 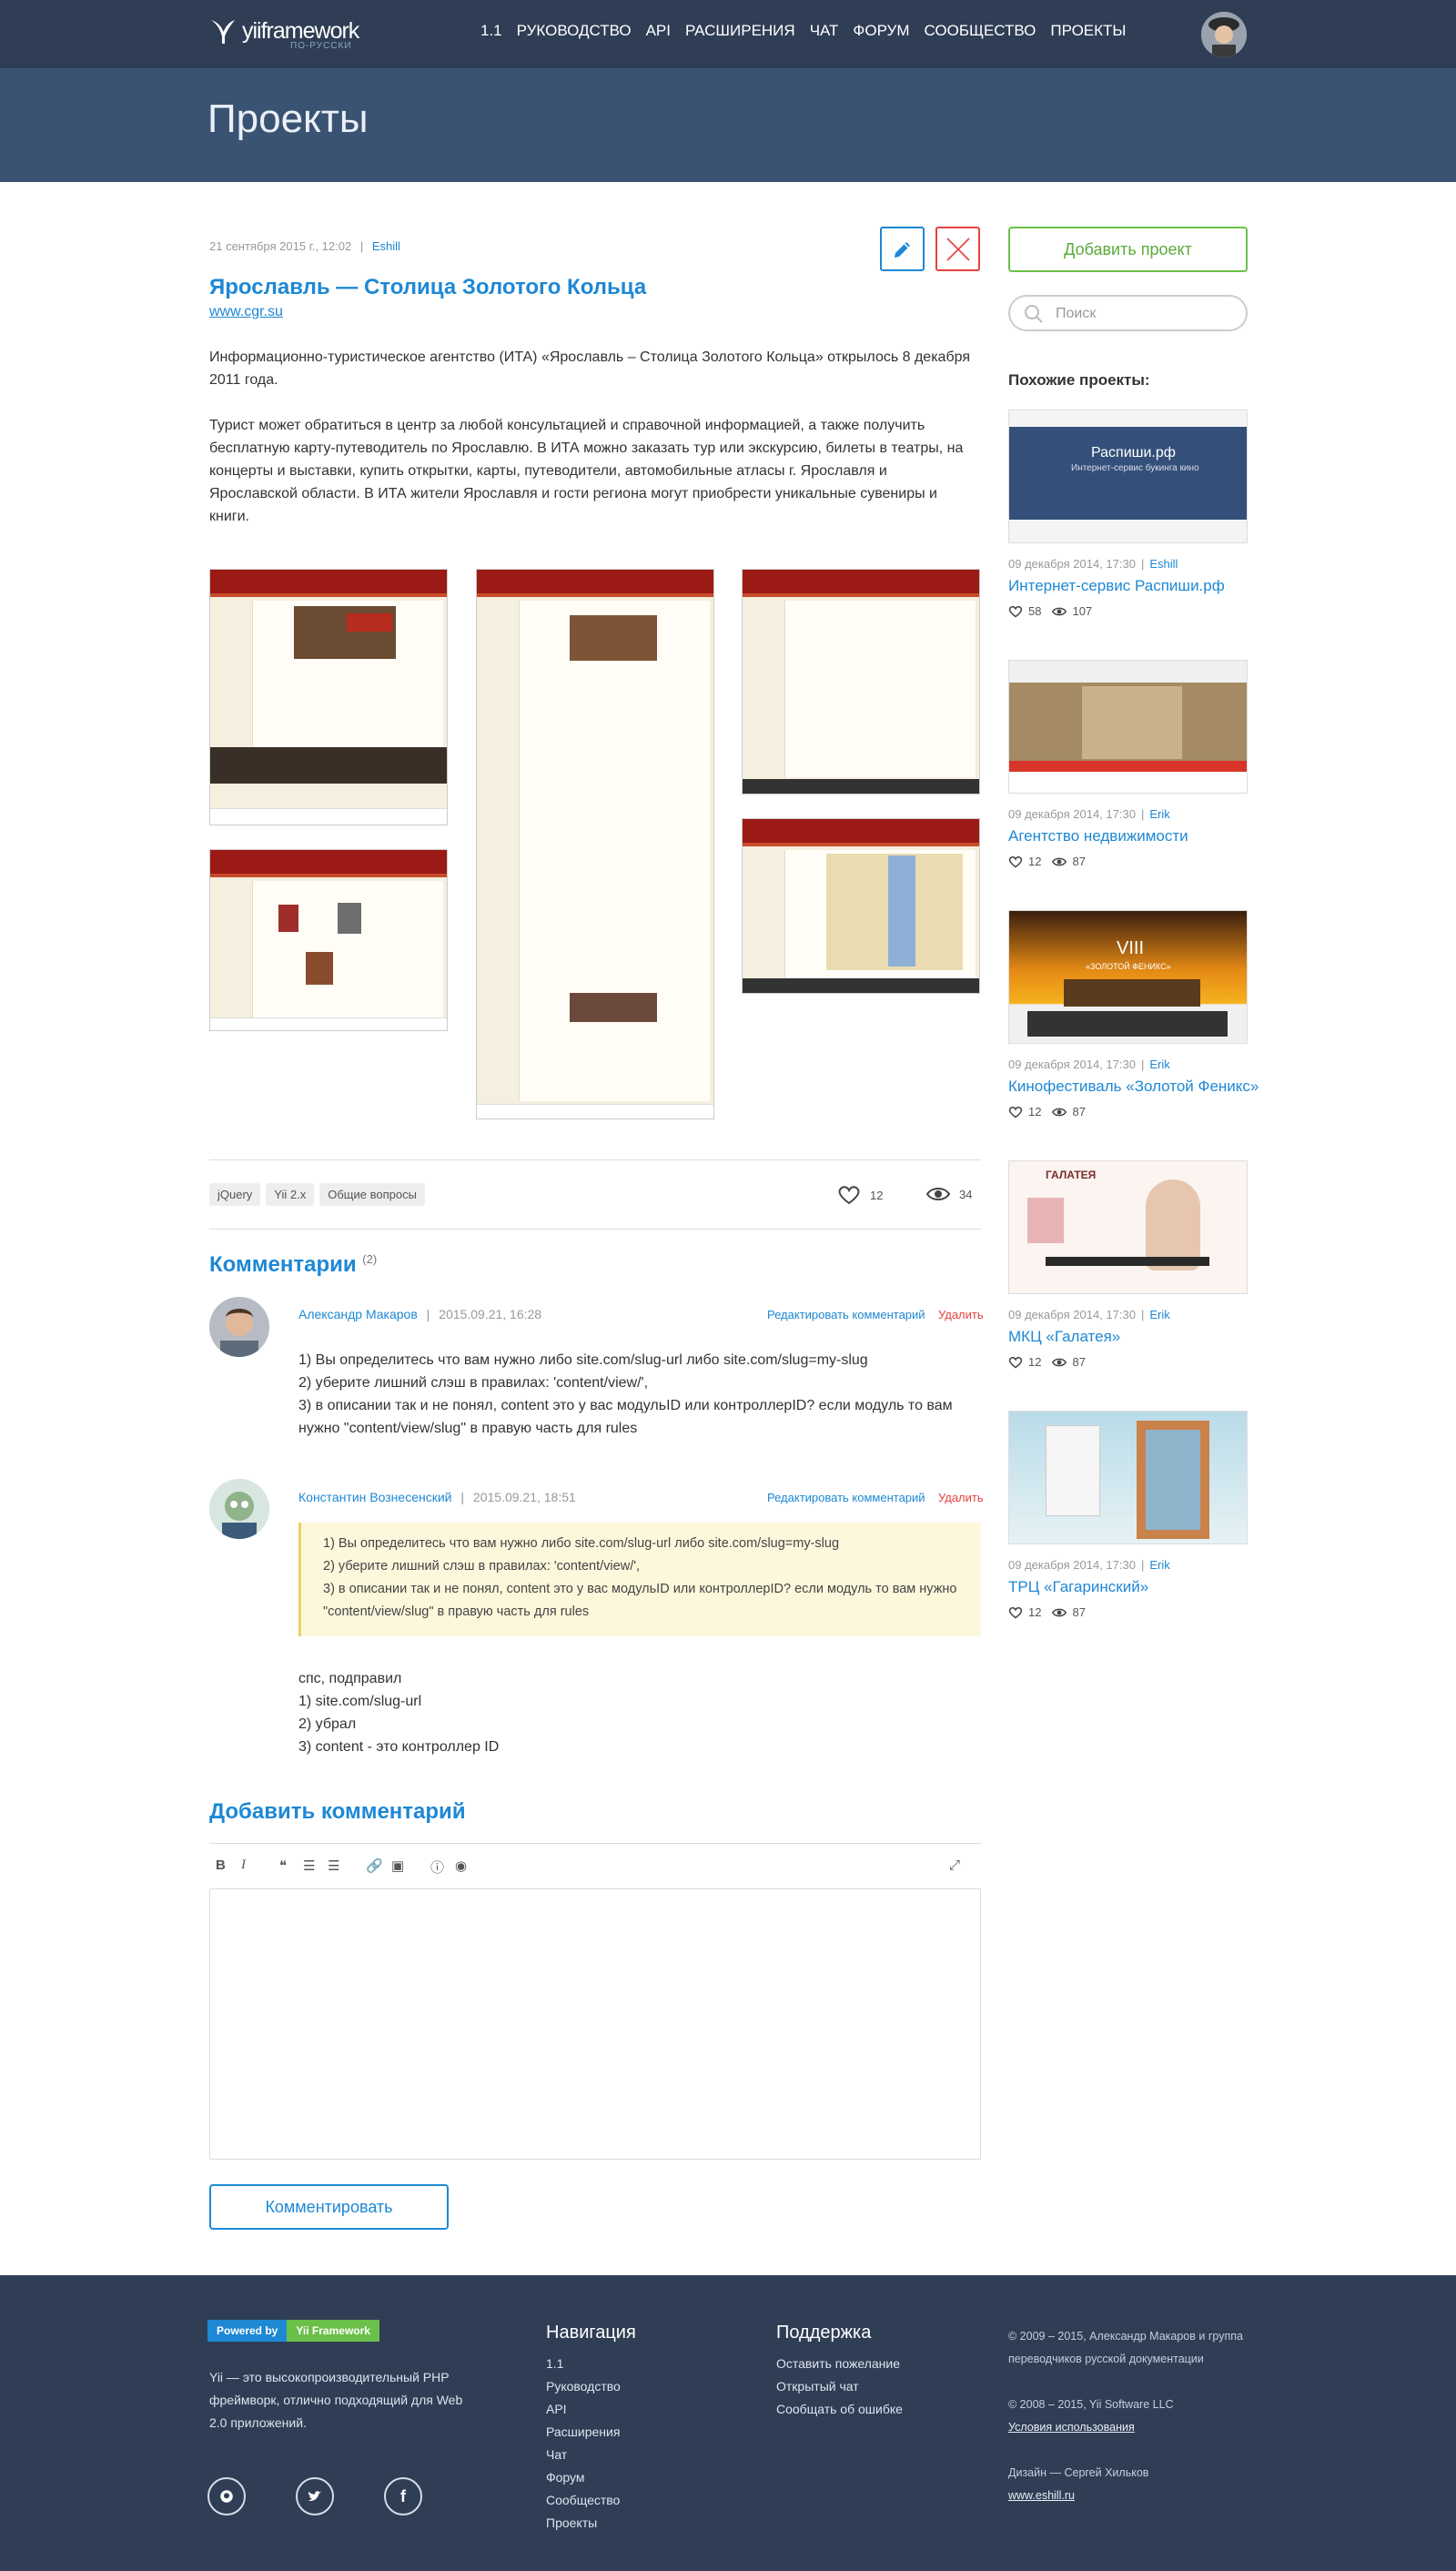 I want to click on numbered-list-icon: ☰, so click(x=333, y=1865).